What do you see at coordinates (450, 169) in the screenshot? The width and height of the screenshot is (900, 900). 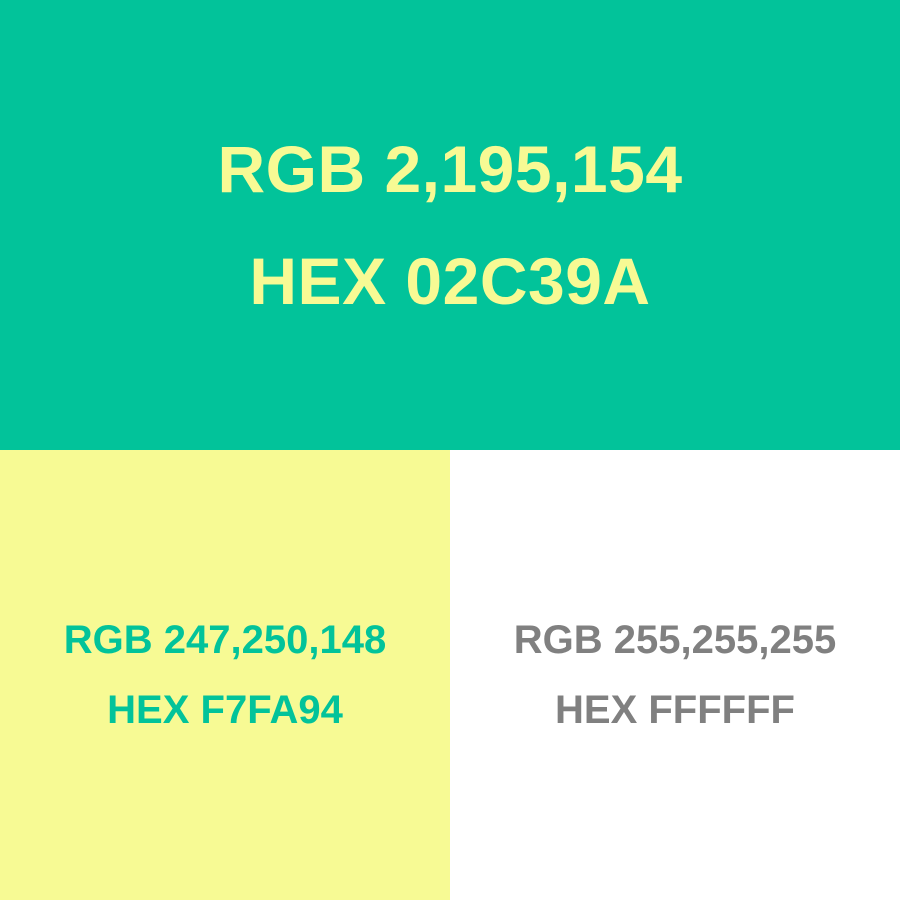 I see `swatch-primary-rgb-label: RGB 2,195,154` at bounding box center [450, 169].